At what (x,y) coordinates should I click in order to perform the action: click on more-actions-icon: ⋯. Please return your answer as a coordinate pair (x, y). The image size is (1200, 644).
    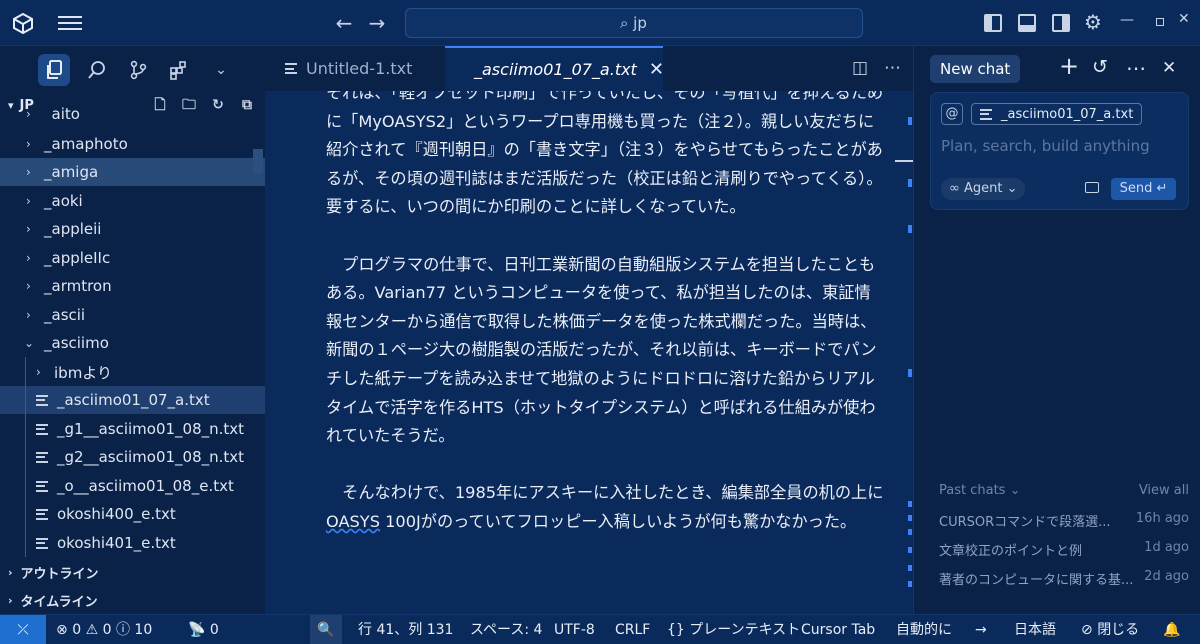
    Looking at the image, I should click on (892, 68).